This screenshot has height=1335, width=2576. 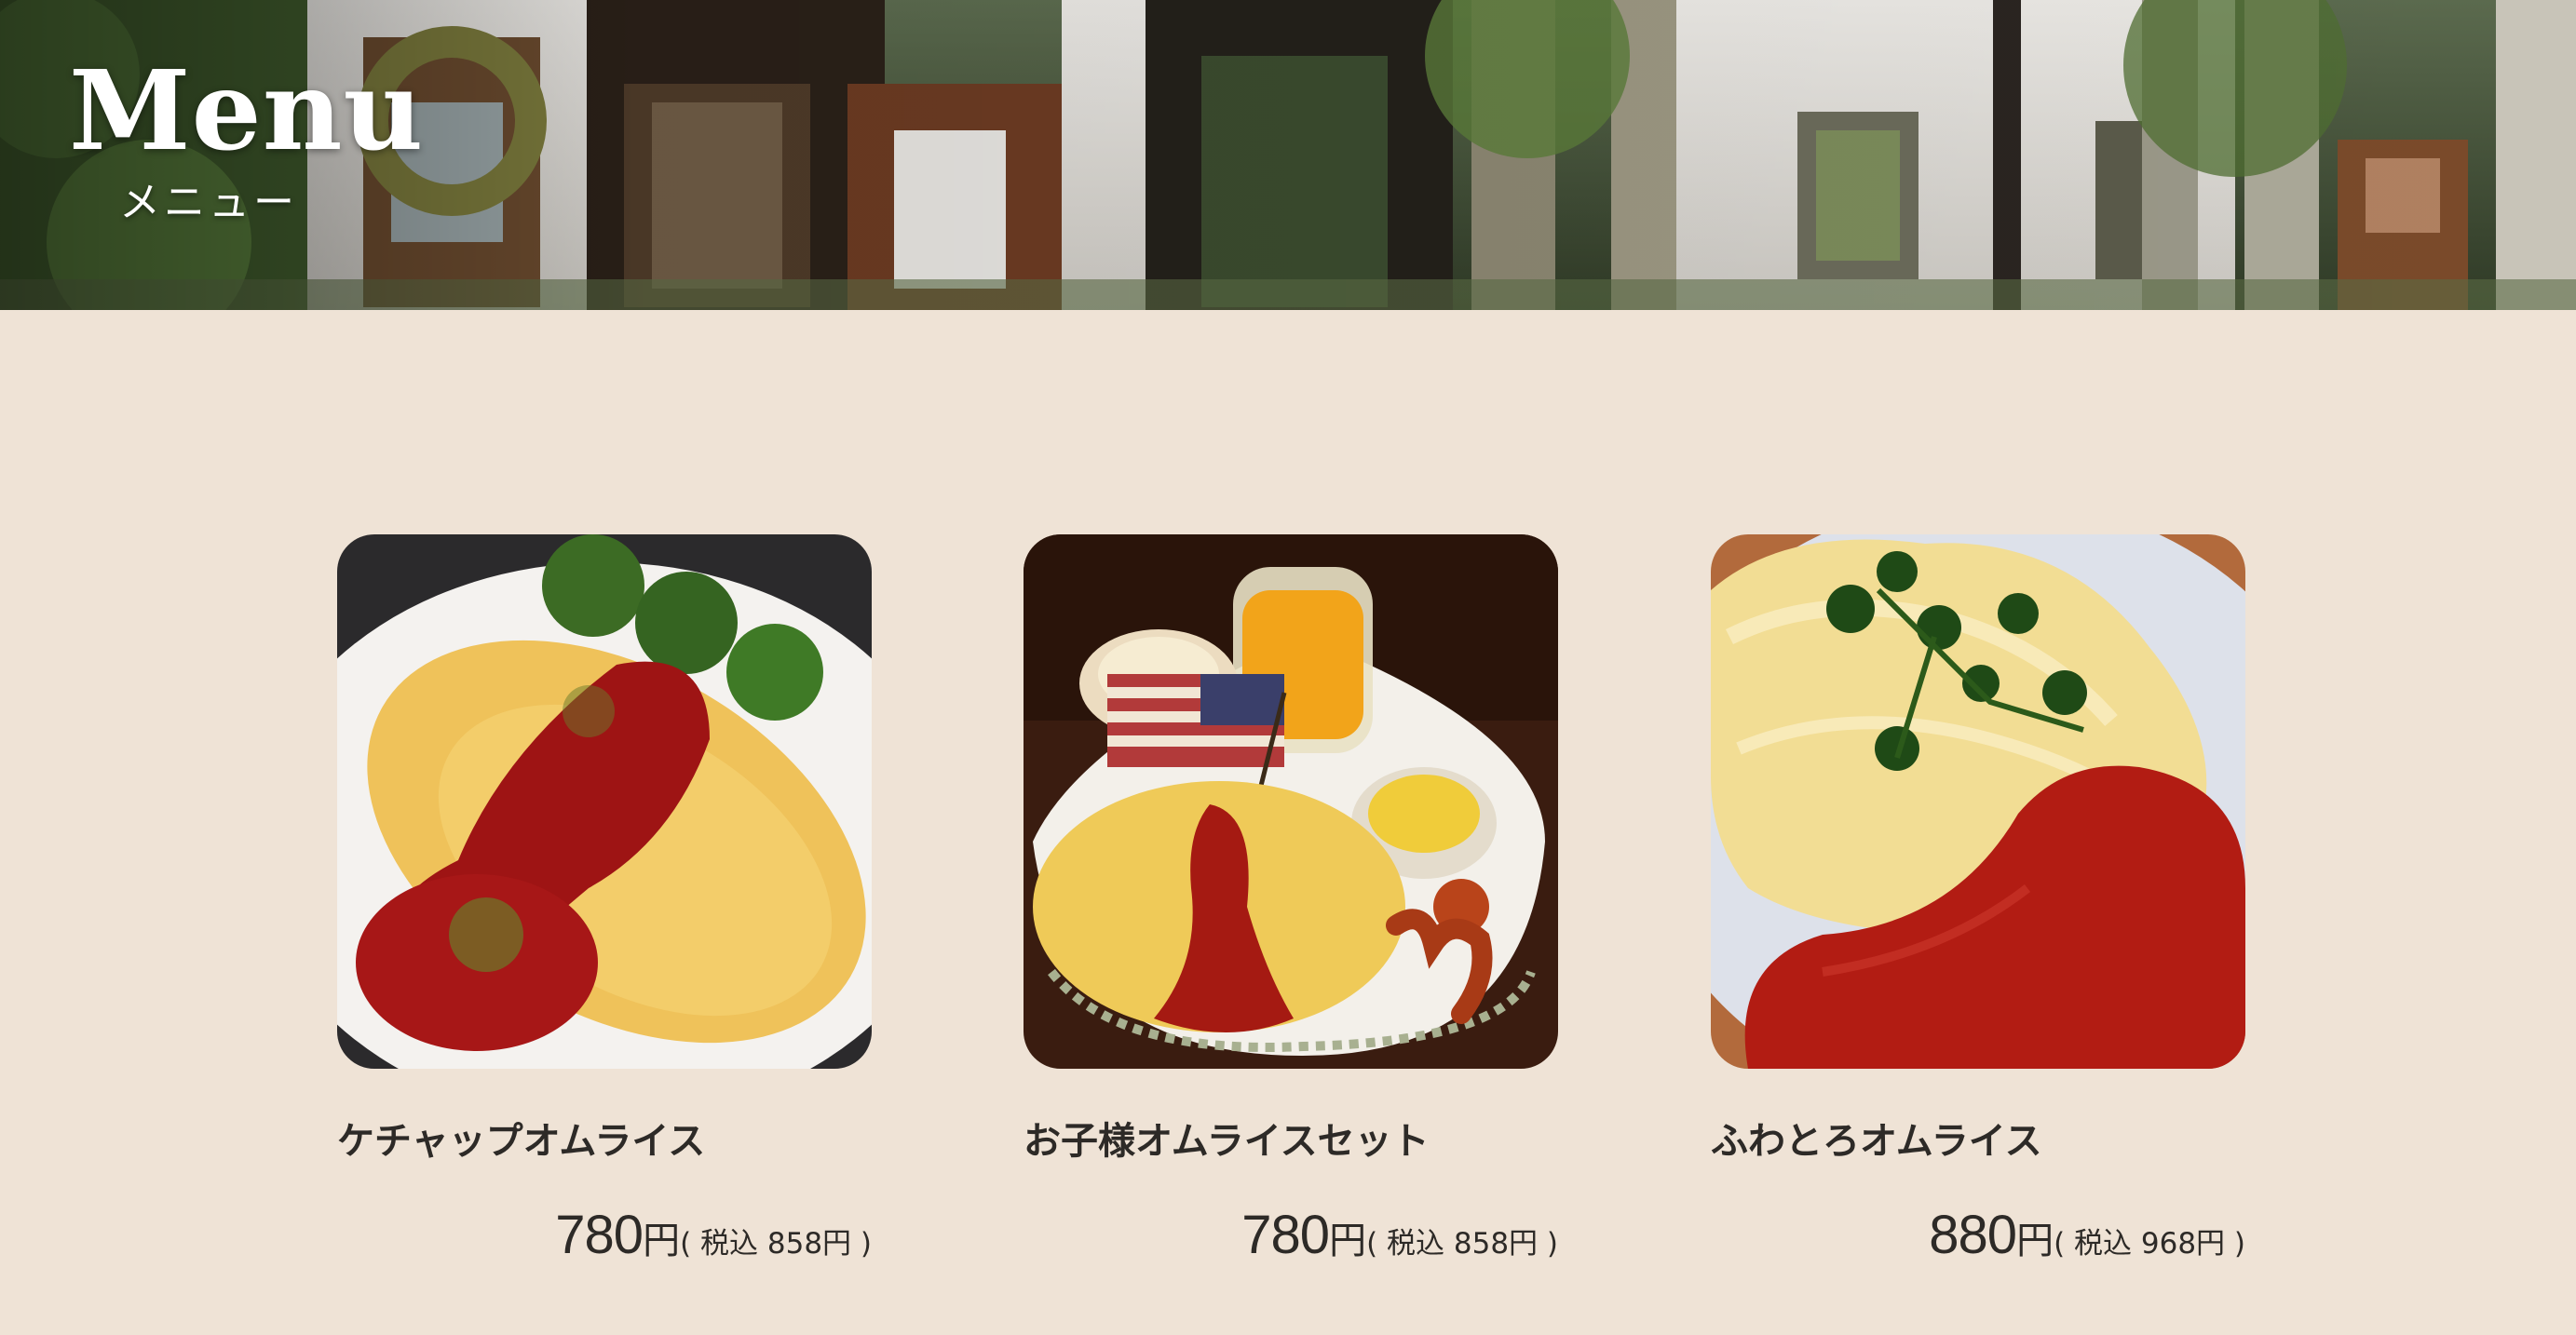 I want to click on ketchup-omurice-photo, so click(x=604, y=801).